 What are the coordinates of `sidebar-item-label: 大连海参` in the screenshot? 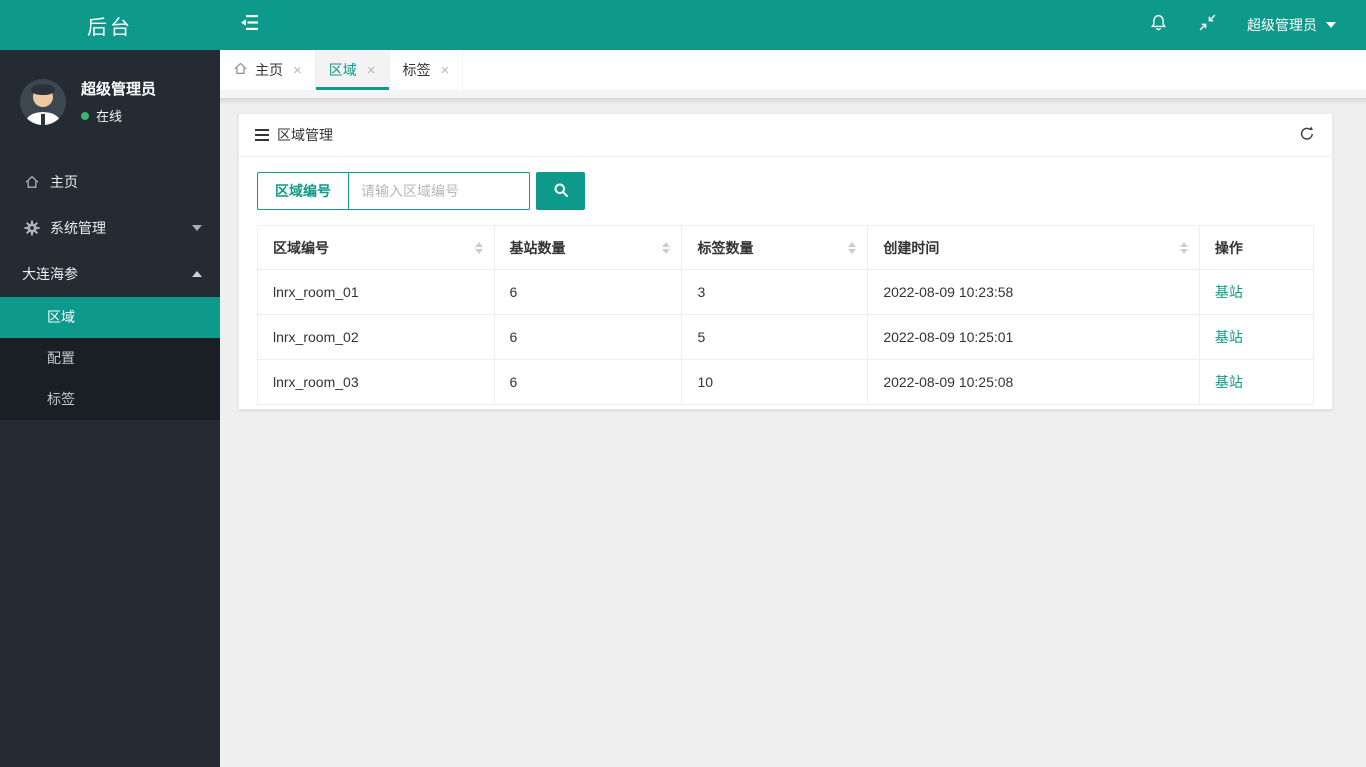 It's located at (50, 274).